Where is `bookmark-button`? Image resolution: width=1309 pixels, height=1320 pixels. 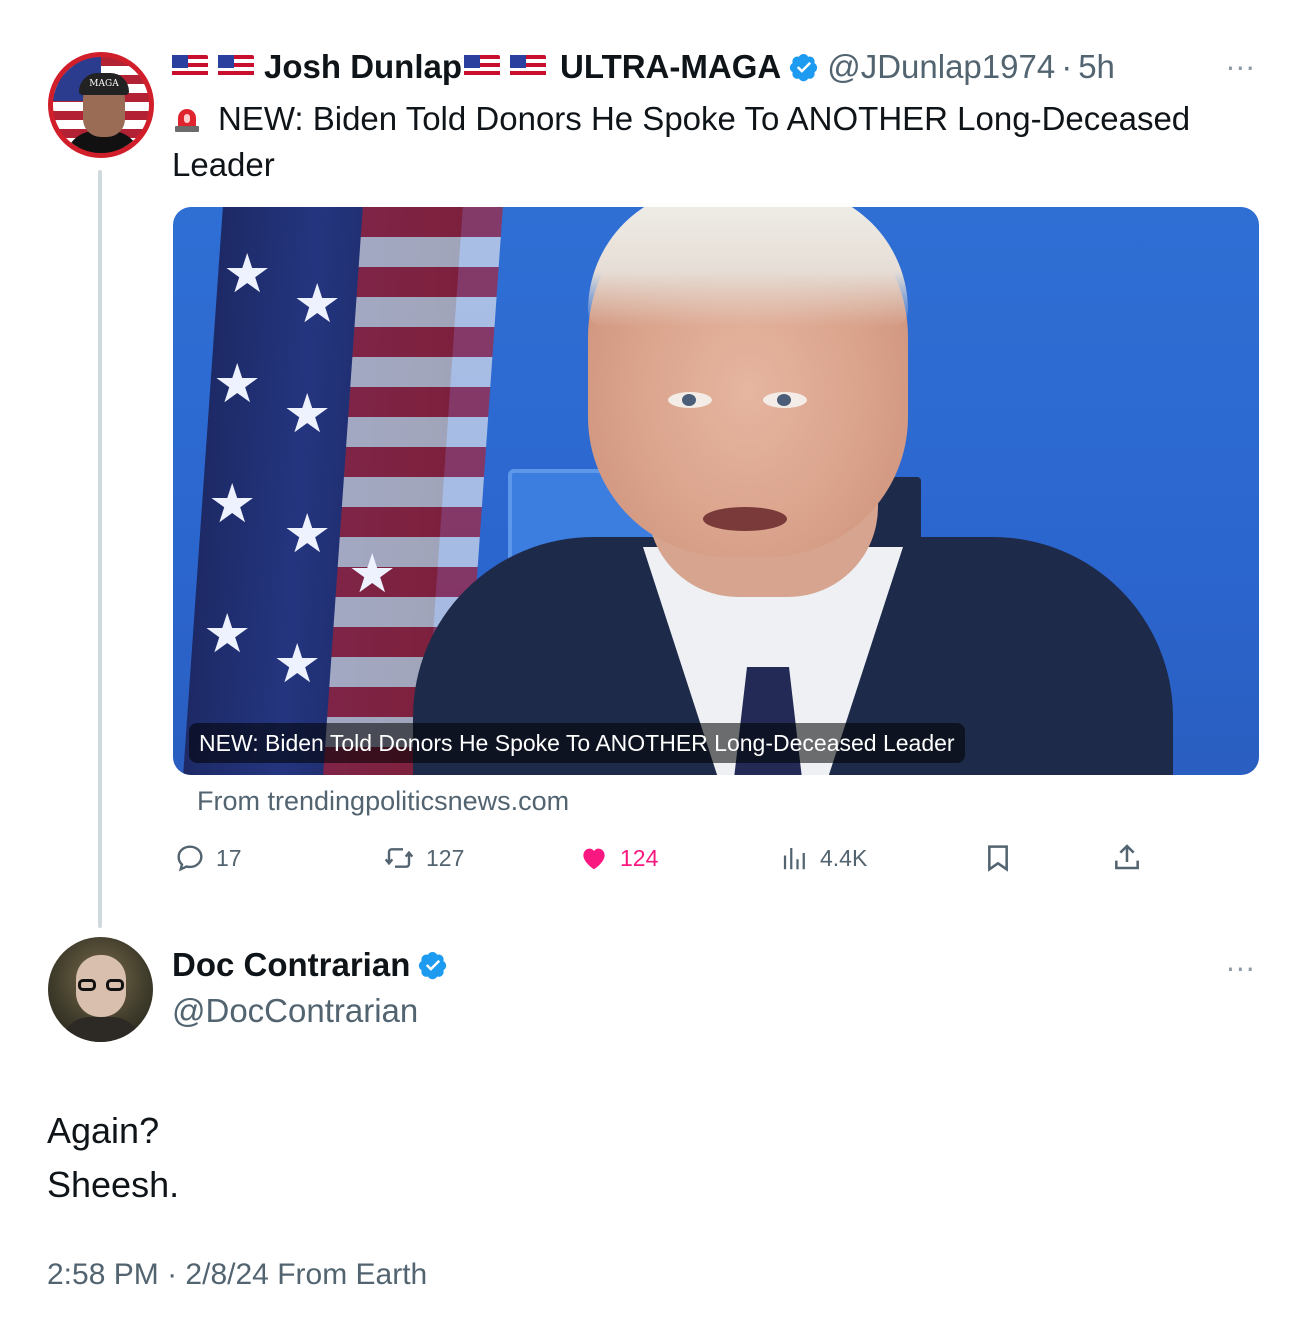 bookmark-button is located at coordinates (1003, 858).